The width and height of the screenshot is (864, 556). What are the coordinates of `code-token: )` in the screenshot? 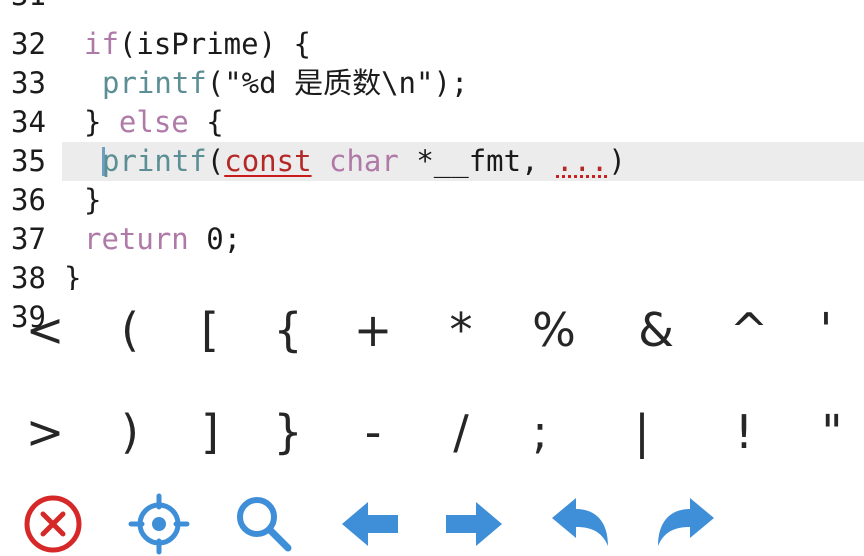 It's located at (617, 161).